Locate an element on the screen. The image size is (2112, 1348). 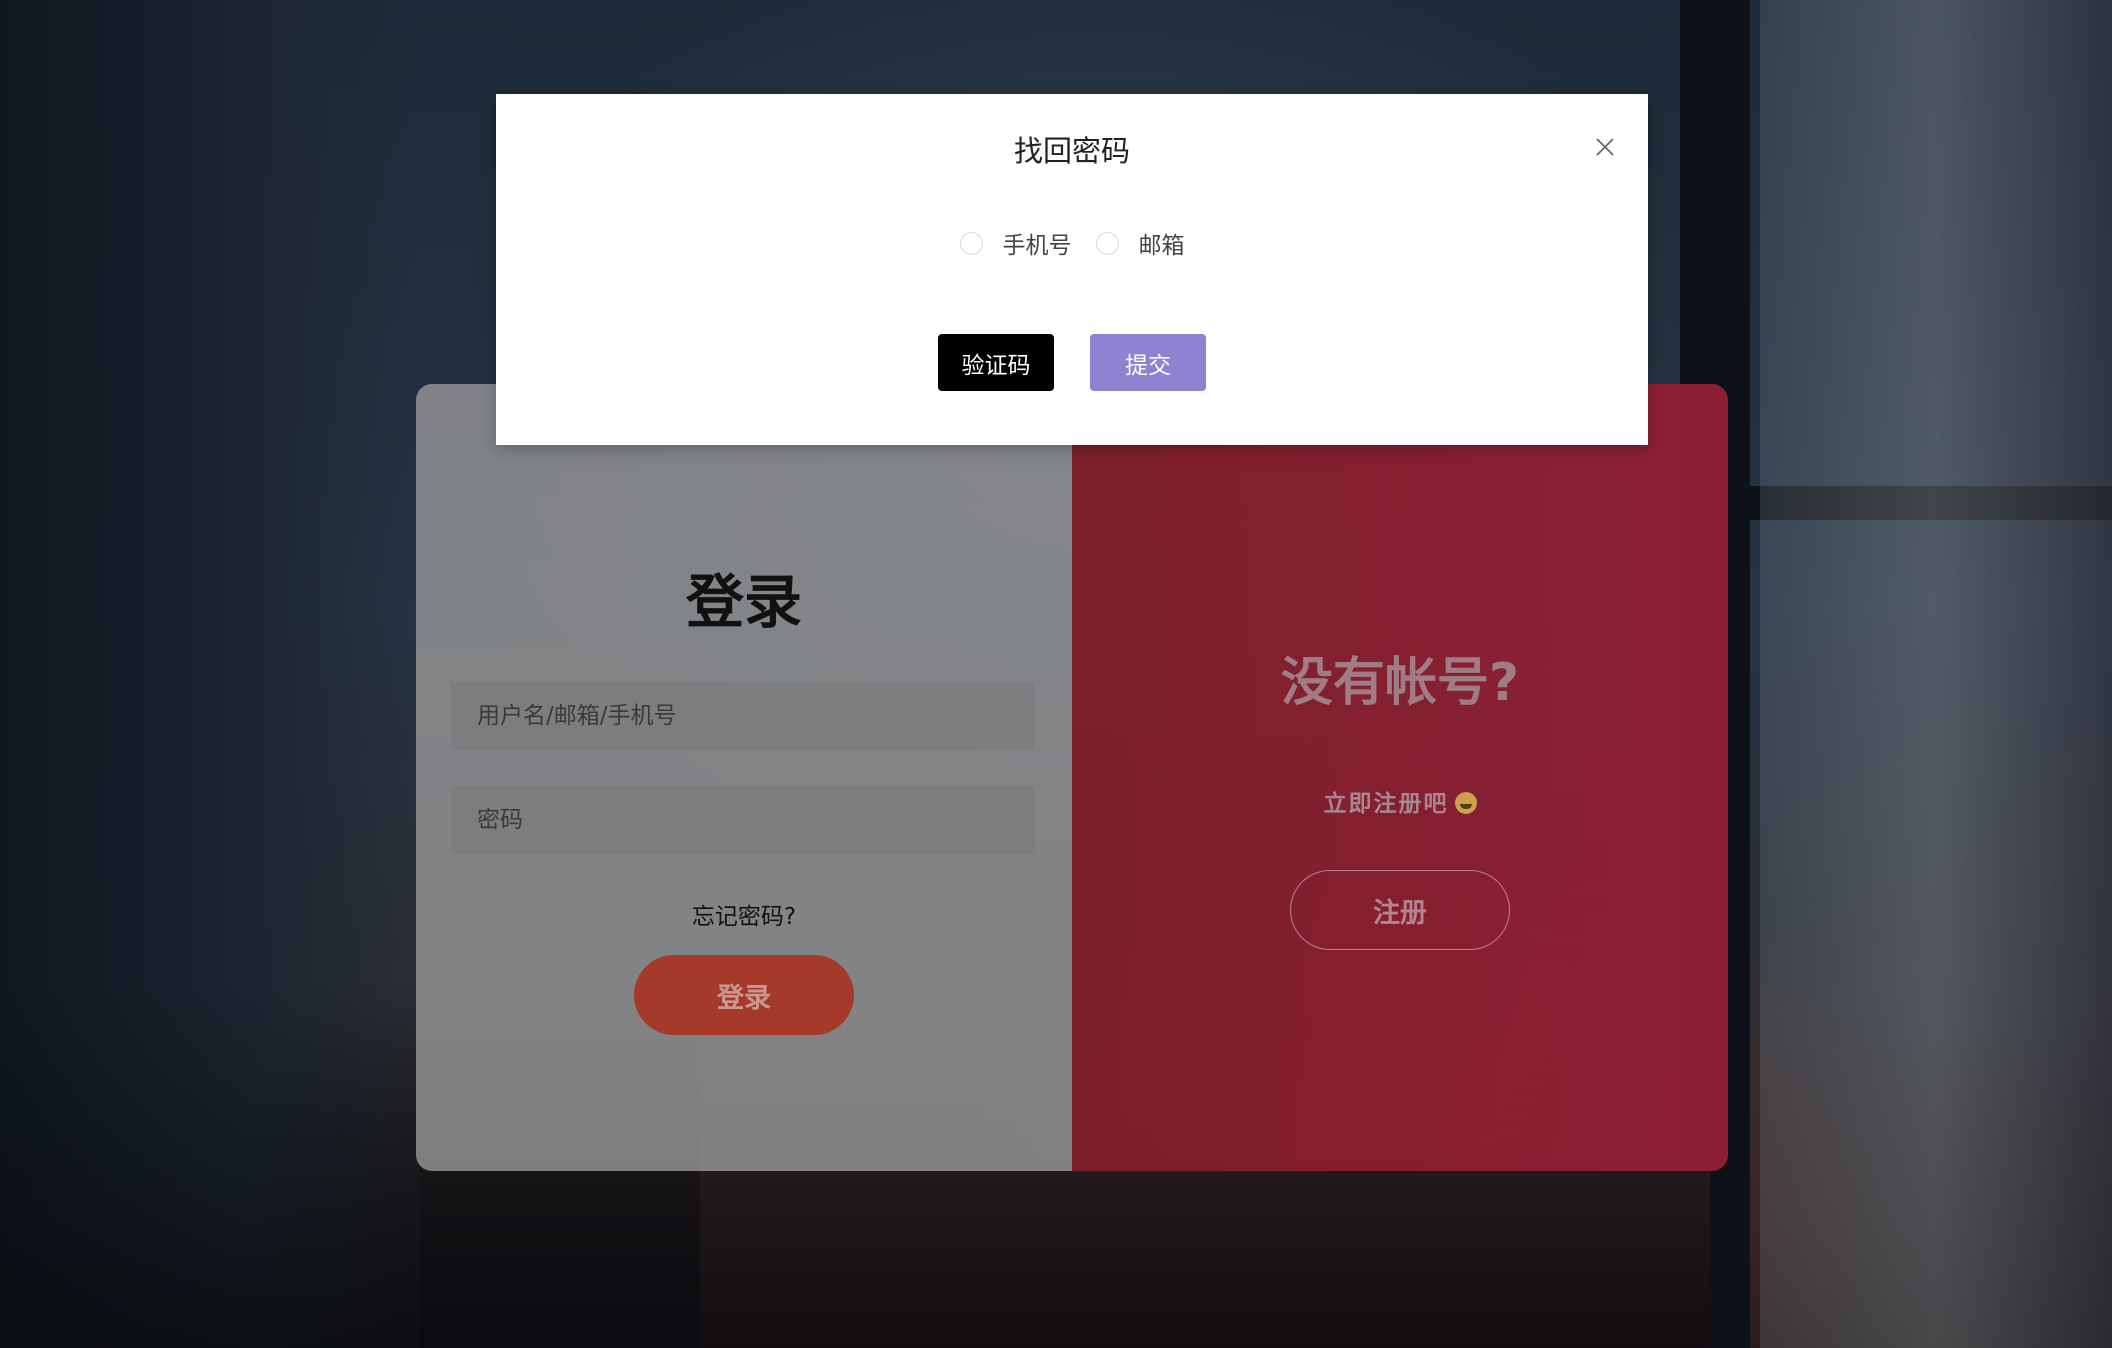
radio-label-phone: 手机号 is located at coordinates (1037, 246).